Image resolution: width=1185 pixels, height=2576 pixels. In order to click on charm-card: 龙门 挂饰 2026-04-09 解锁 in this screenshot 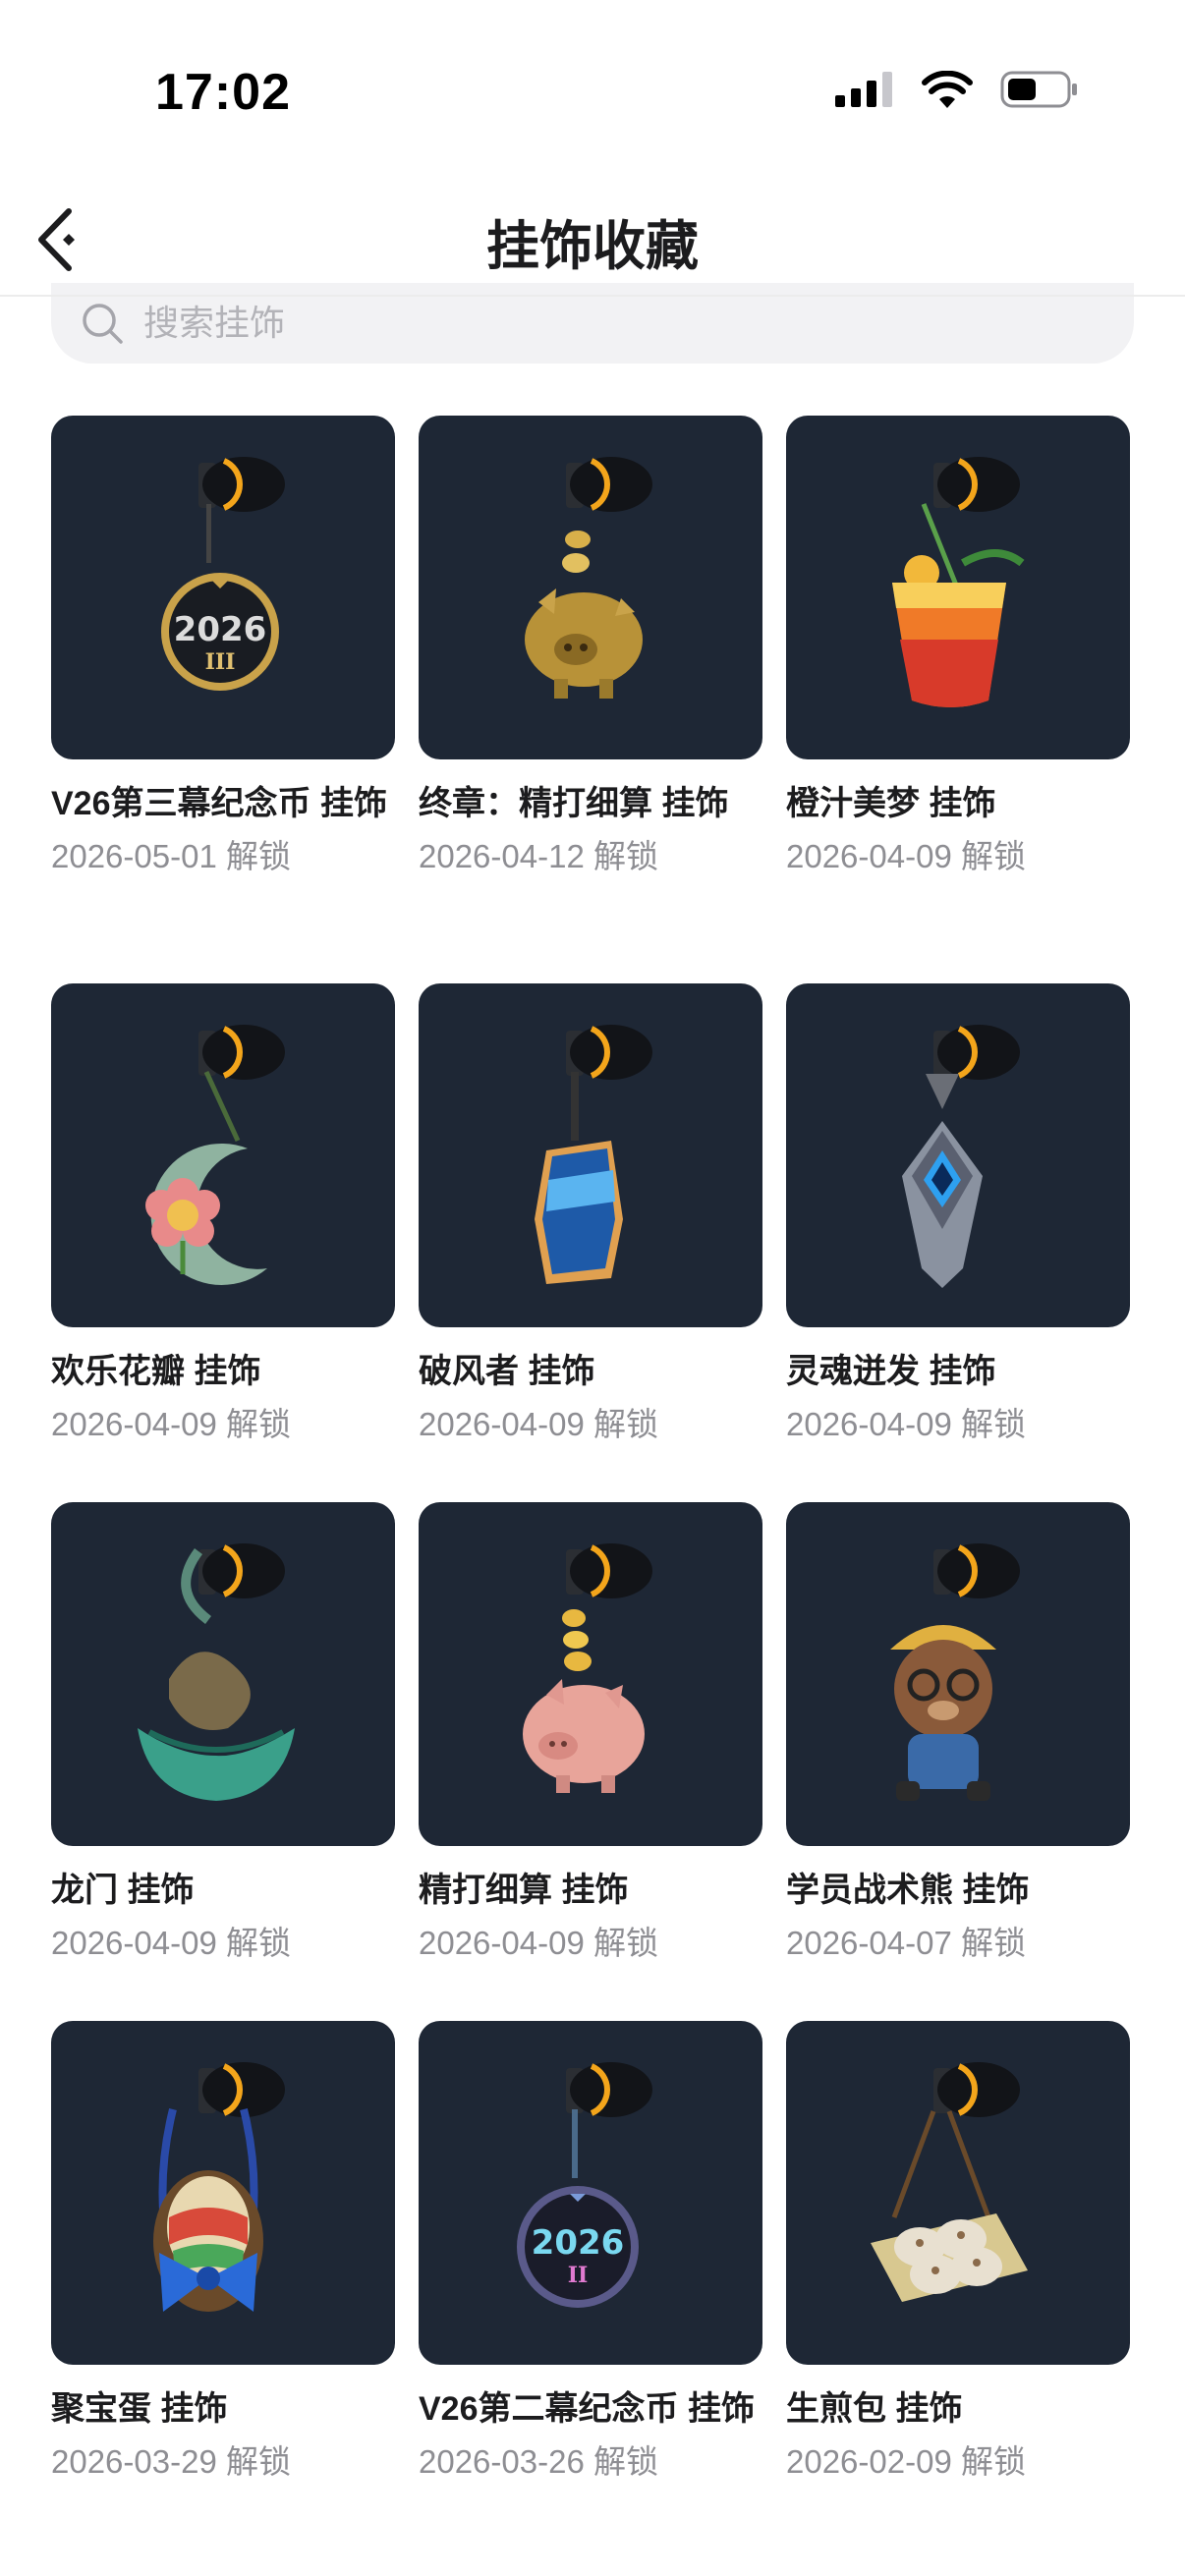, I will do `click(223, 1734)`.